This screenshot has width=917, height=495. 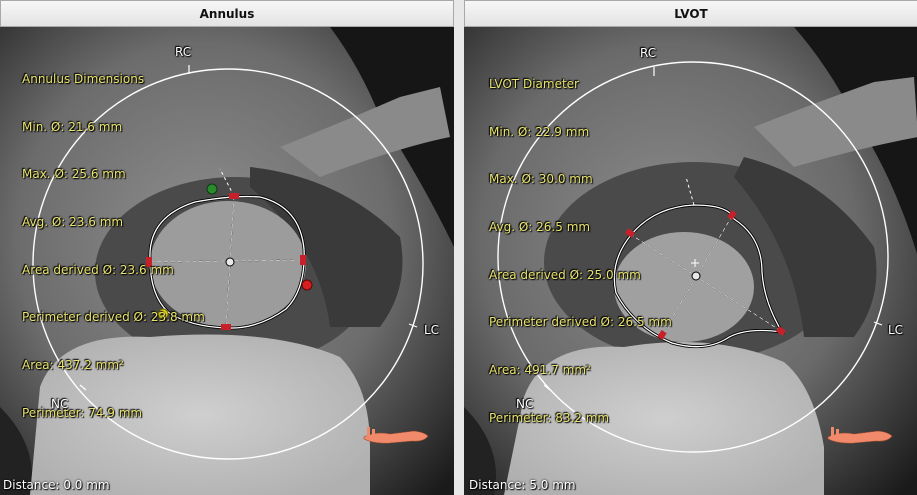 What do you see at coordinates (540, 370) in the screenshot?
I see `readout-area: Area: 491.7 mm²` at bounding box center [540, 370].